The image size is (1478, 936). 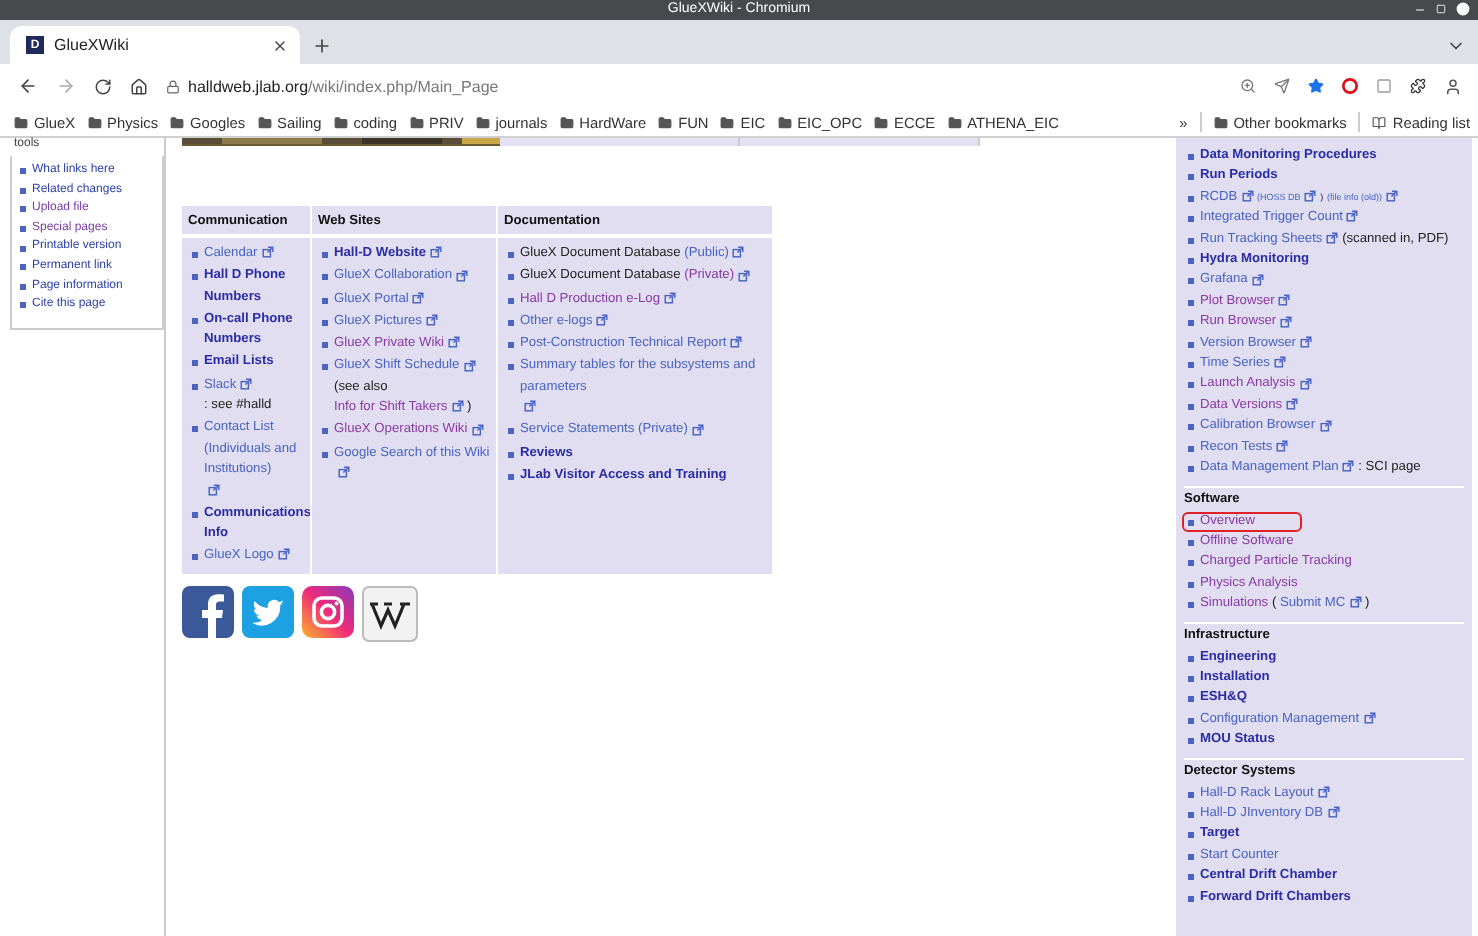 I want to click on profile-icon, so click(x=1453, y=86).